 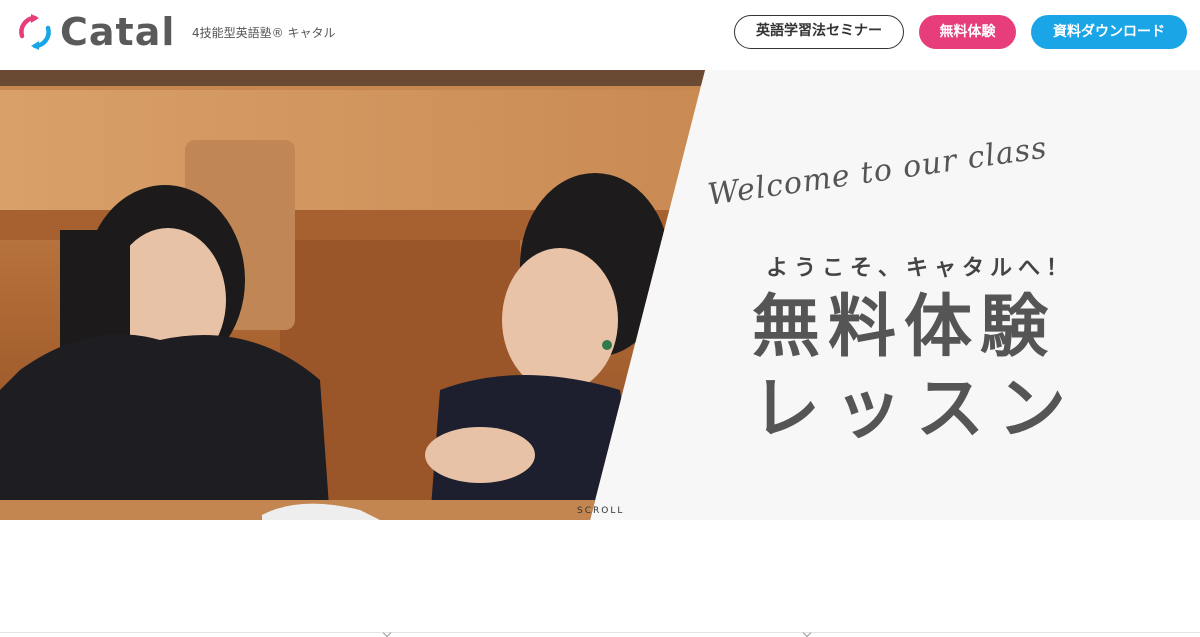 What do you see at coordinates (916, 409) in the screenshot?
I see `hero-title-line2: レッスン` at bounding box center [916, 409].